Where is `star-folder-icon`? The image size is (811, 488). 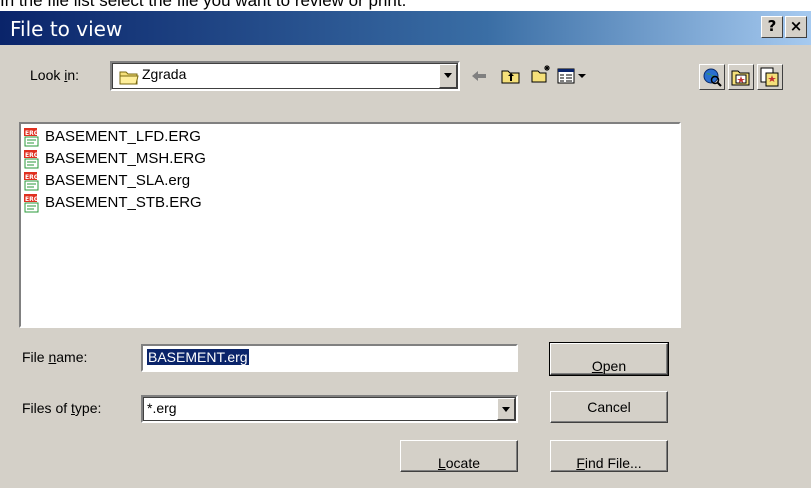 star-folder-icon is located at coordinates (740, 78).